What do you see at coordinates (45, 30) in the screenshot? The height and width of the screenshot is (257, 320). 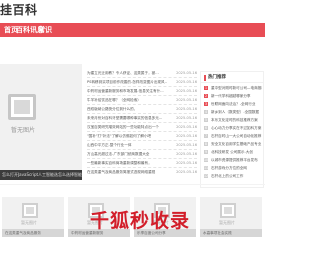 I see `nav-item-common-sense: 常识` at bounding box center [45, 30].